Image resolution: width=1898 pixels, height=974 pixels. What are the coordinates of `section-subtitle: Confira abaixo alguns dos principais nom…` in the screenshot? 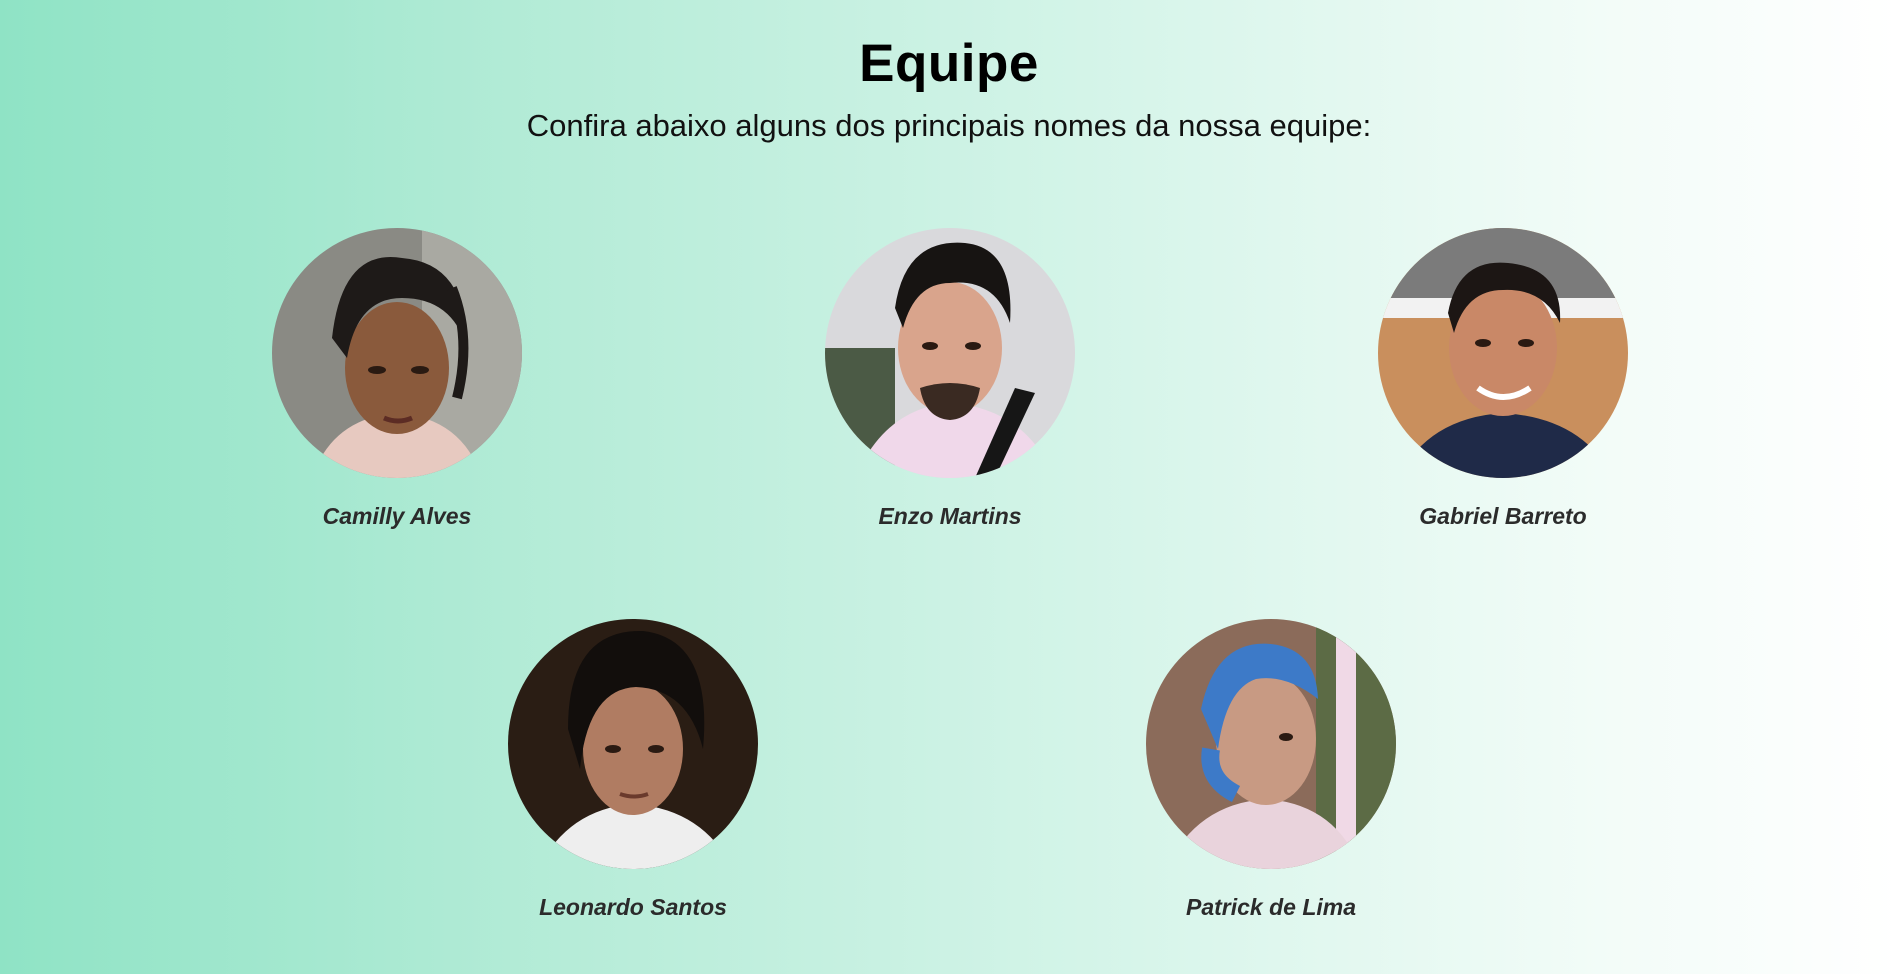 It's located at (949, 125).